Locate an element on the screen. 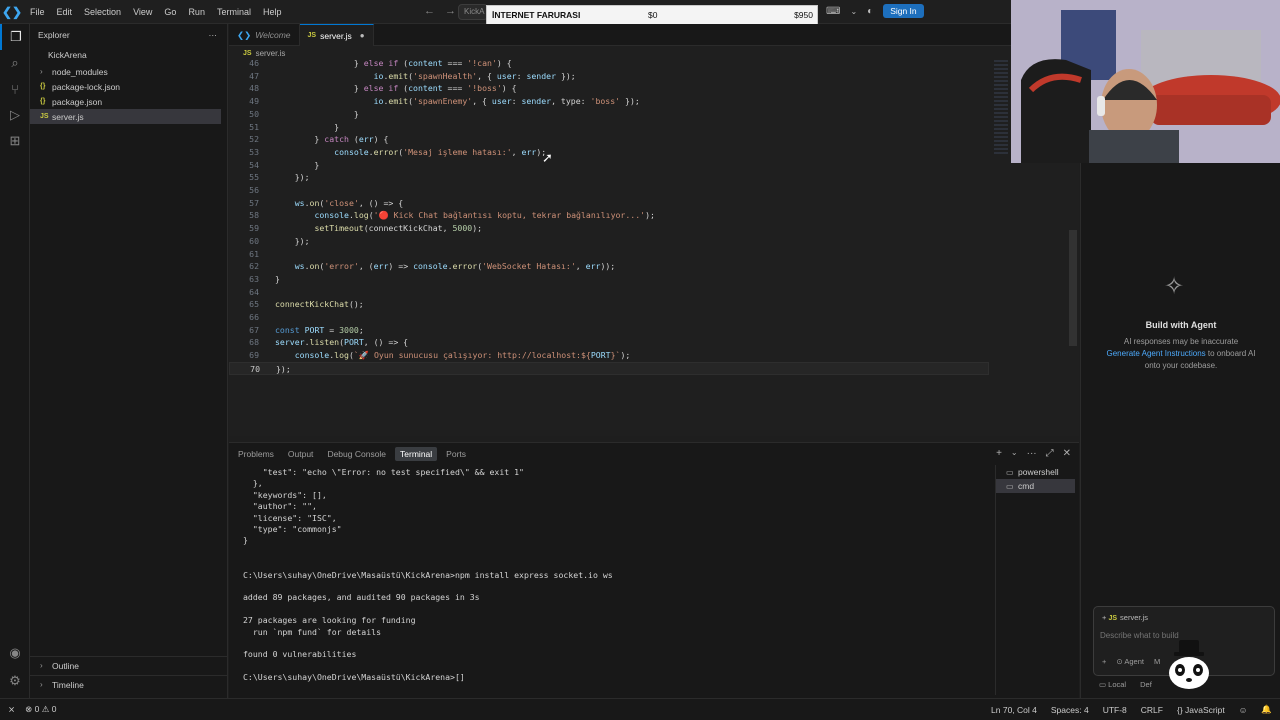 The width and height of the screenshot is (1280, 720). menu-help: Help is located at coordinates (272, 12).